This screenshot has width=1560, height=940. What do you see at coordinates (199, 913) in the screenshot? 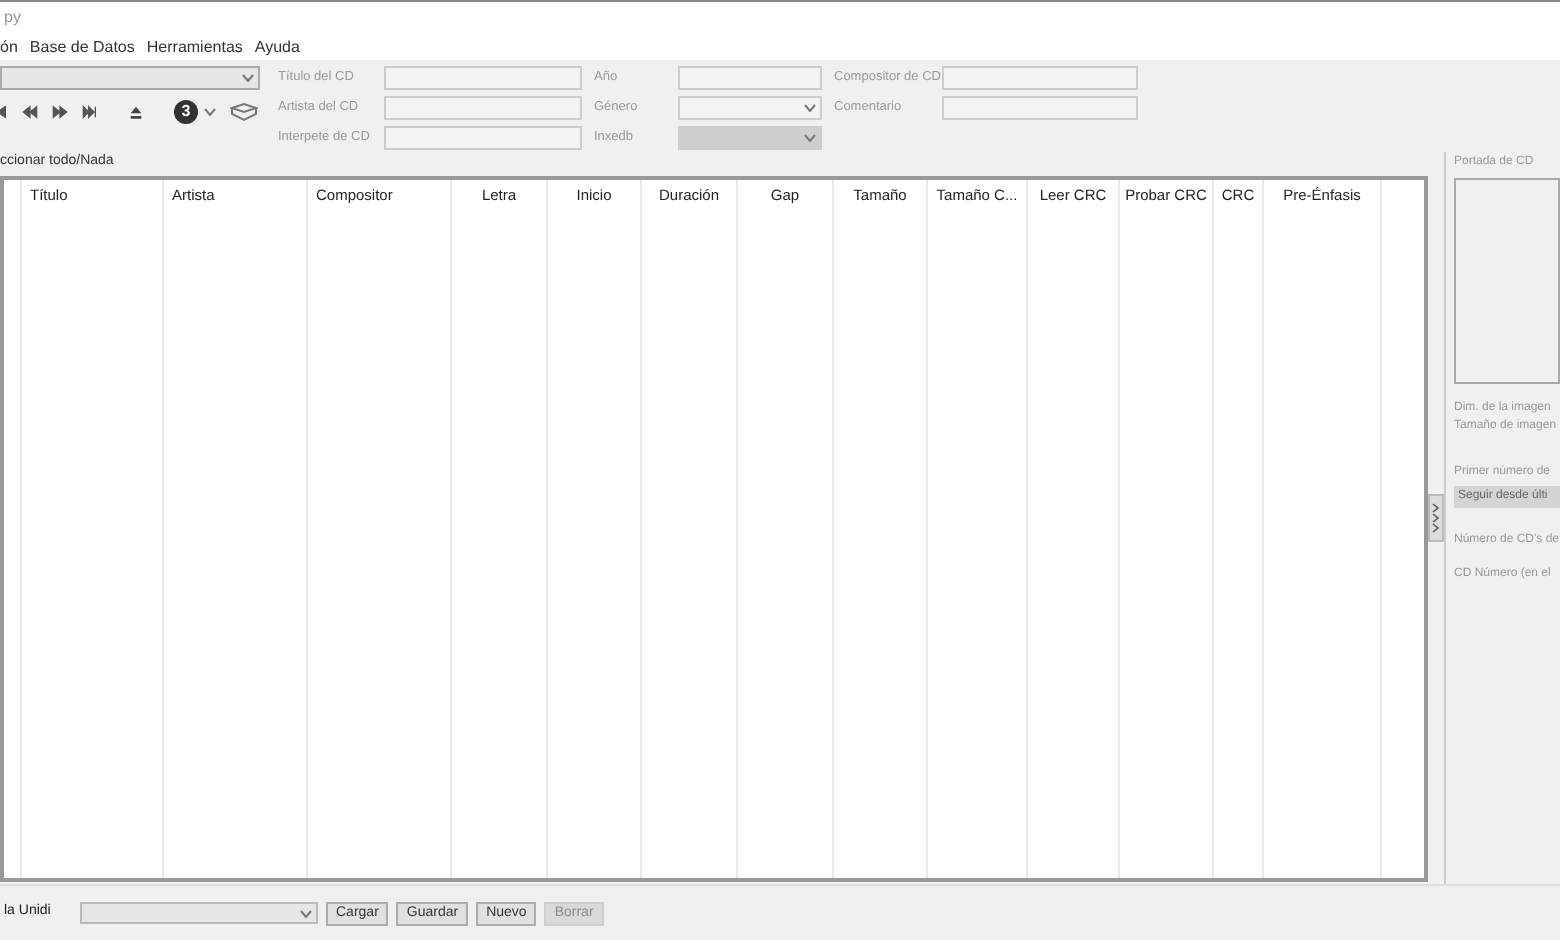
I see `drive-dropdown` at bounding box center [199, 913].